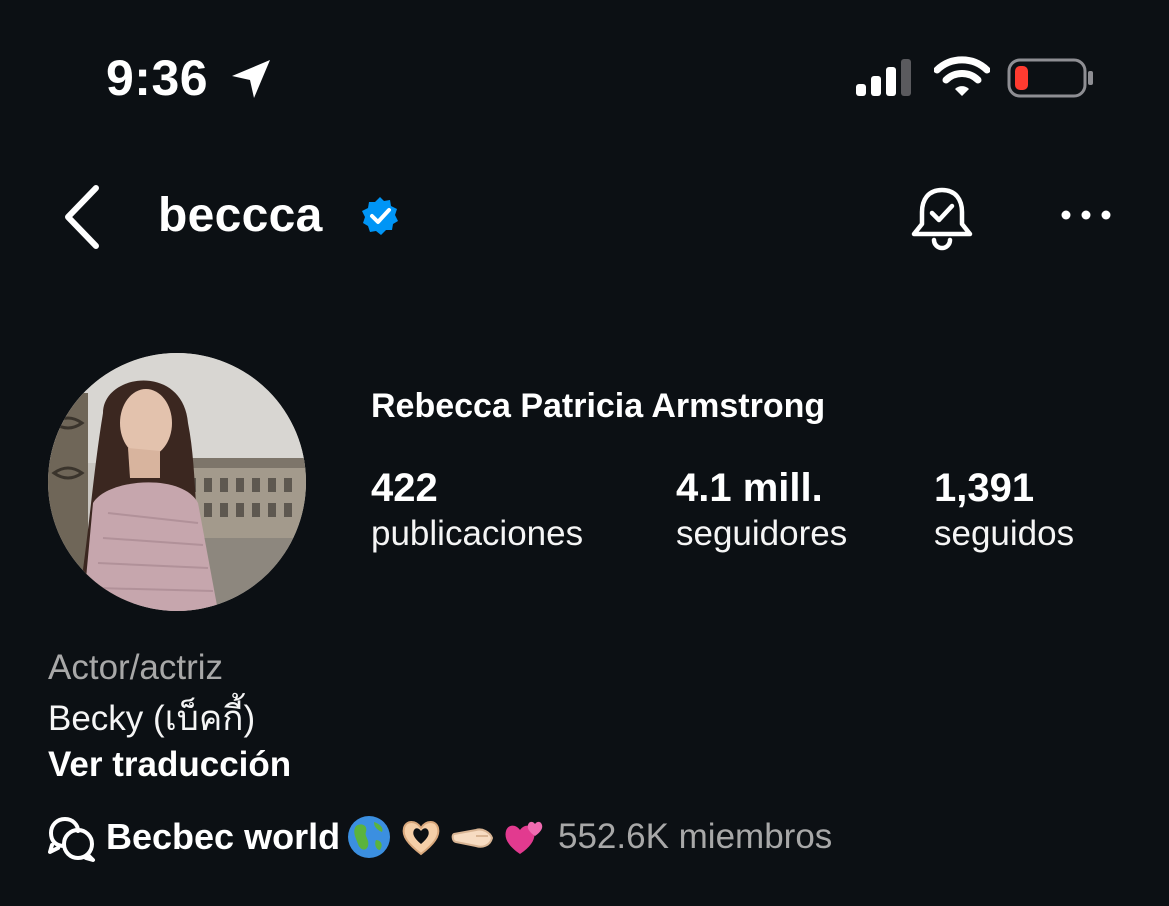 The width and height of the screenshot is (1169, 906). I want to click on avatar-photo, so click(177, 482).